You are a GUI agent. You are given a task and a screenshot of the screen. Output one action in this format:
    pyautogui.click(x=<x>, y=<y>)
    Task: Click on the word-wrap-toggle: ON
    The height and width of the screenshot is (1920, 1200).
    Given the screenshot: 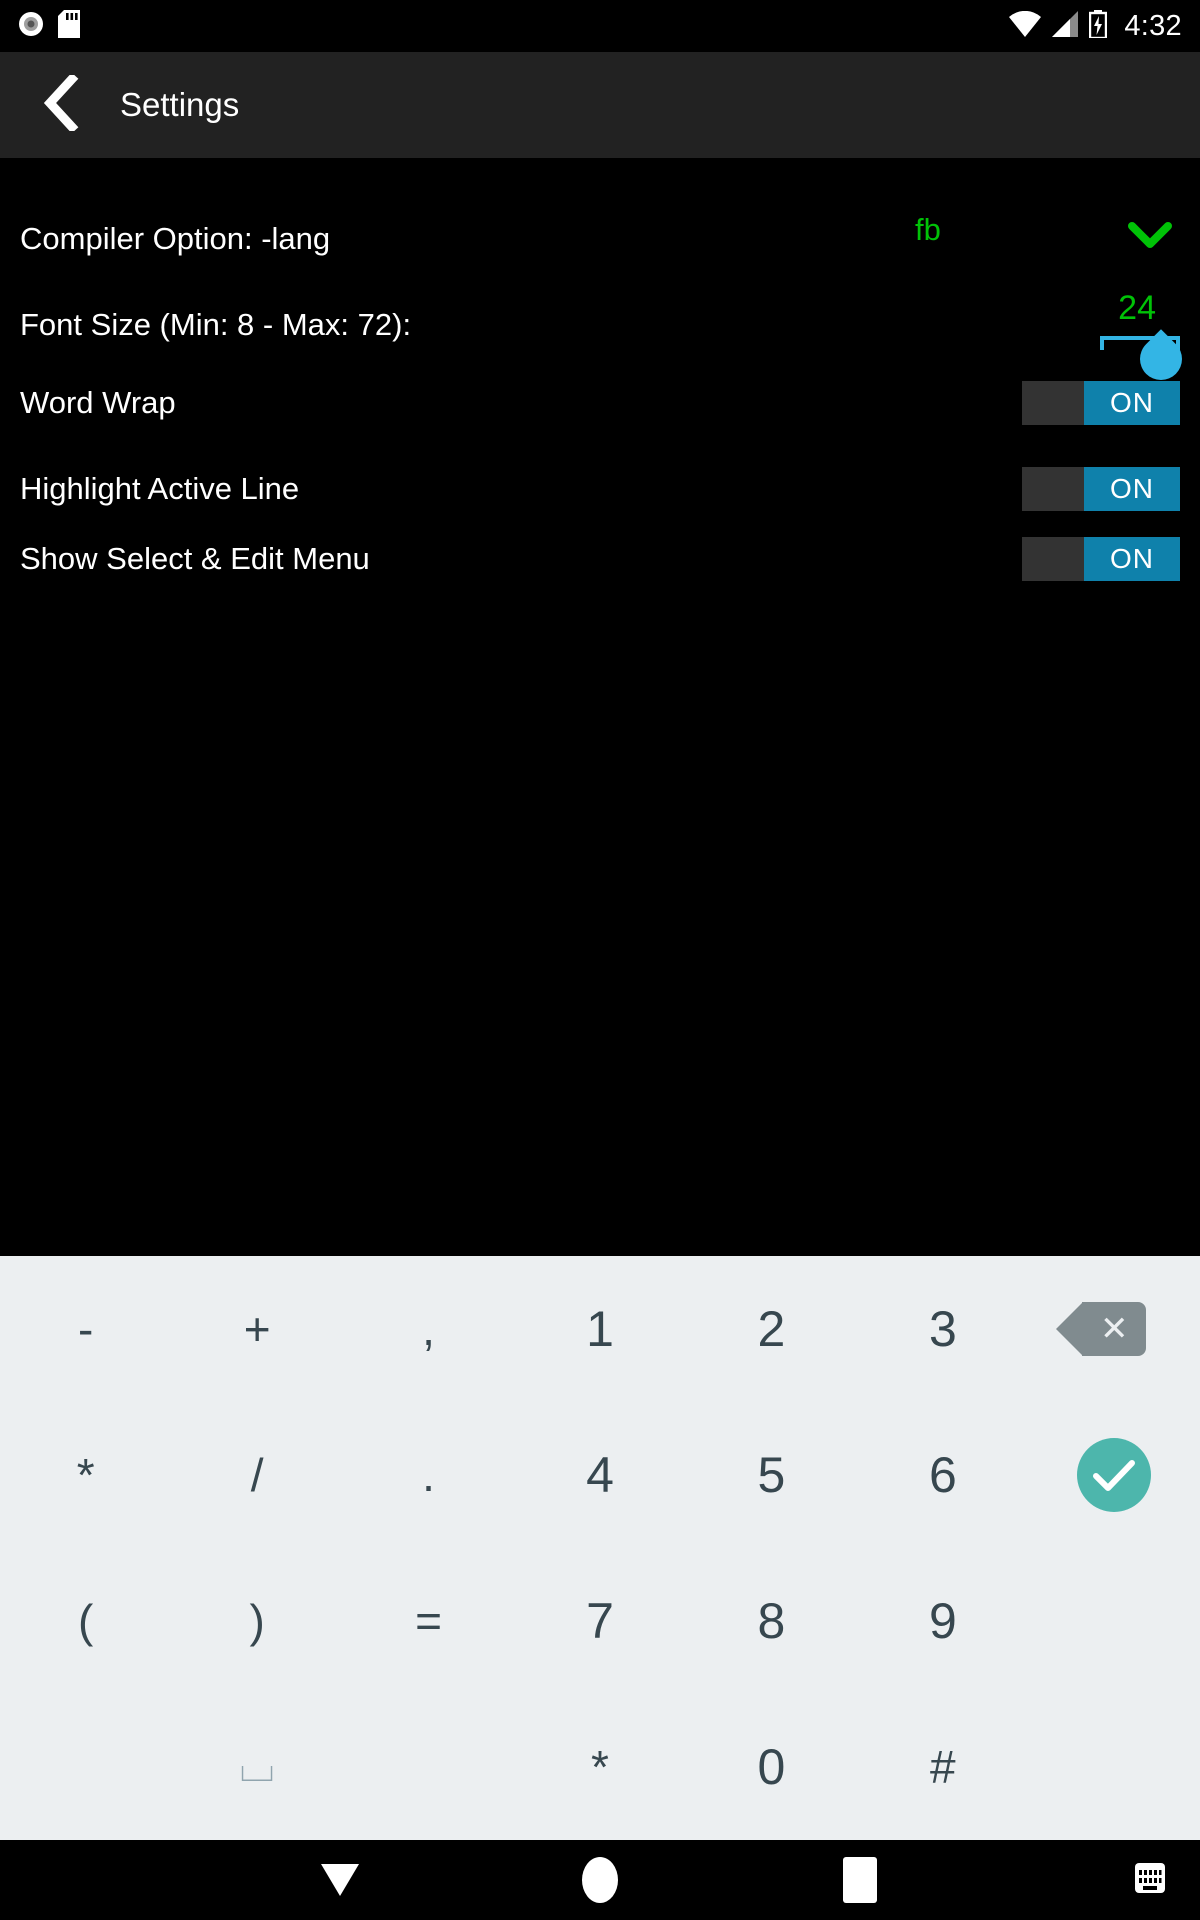 What is the action you would take?
    pyautogui.click(x=1101, y=403)
    